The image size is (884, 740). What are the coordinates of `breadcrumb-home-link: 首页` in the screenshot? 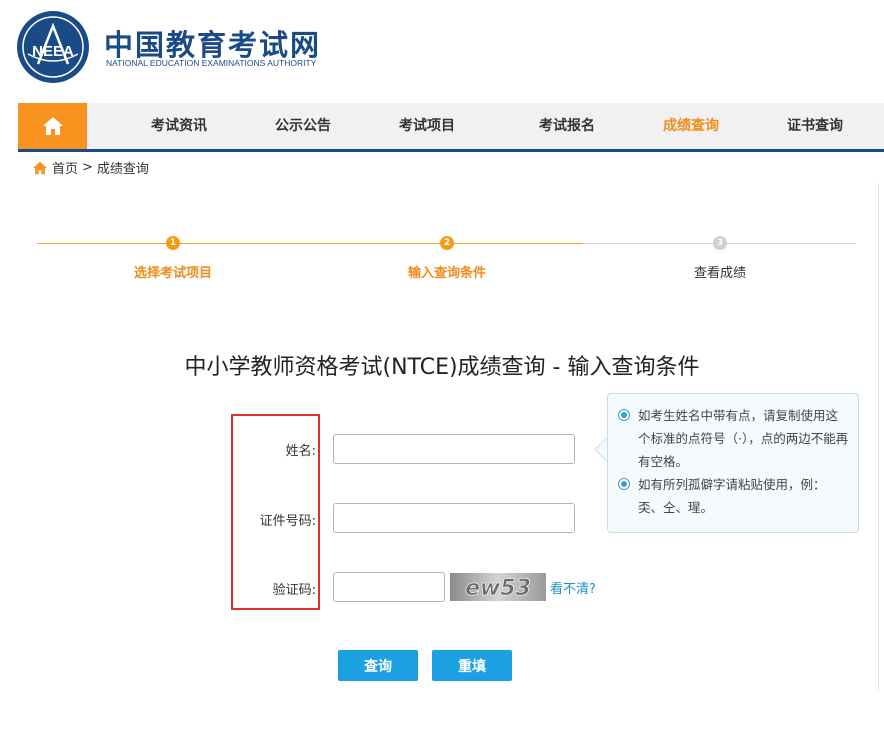 It's located at (65, 167).